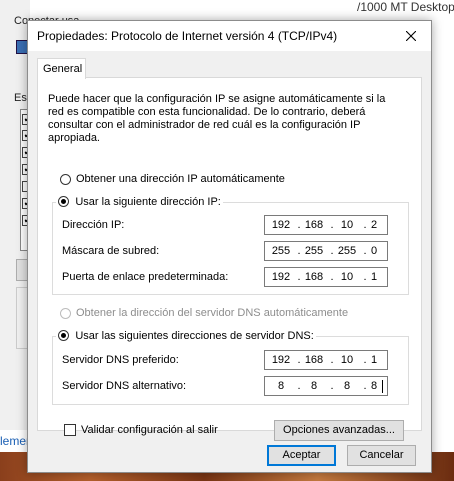 The image size is (454, 481). I want to click on ip-octet: 0, so click(374, 251).